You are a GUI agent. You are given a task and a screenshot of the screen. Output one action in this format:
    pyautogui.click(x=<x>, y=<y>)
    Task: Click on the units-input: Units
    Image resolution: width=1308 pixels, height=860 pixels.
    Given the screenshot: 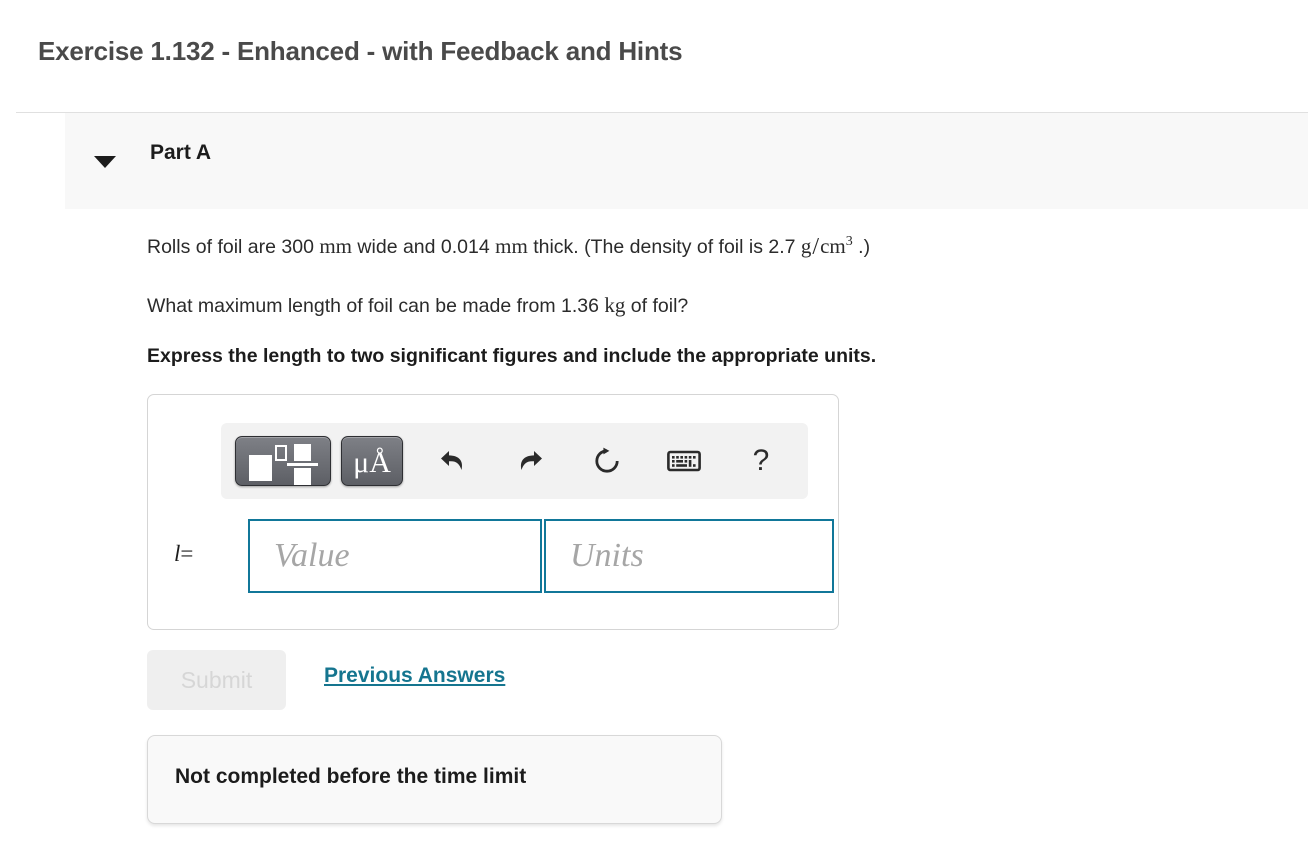 What is the action you would take?
    pyautogui.click(x=689, y=556)
    